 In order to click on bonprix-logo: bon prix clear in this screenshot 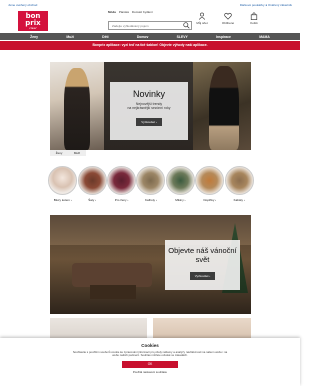, I will do `click(33, 21)`.